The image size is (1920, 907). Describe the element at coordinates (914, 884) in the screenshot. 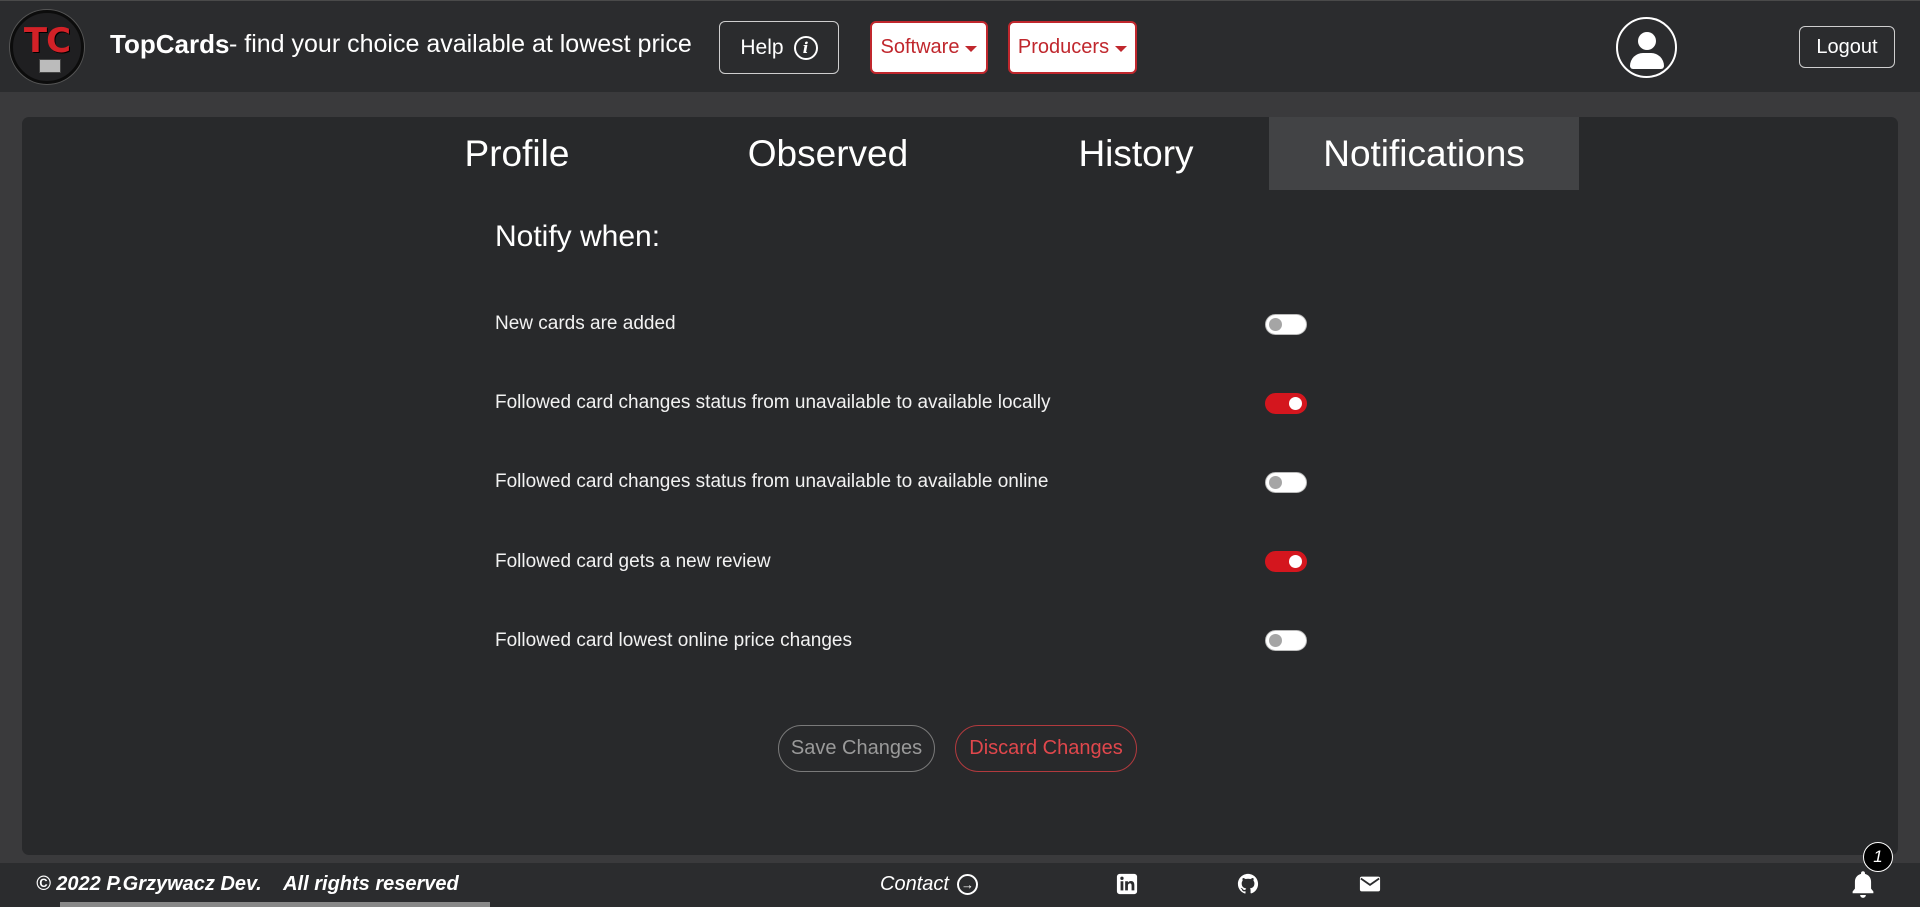

I see `contact-label: Contact` at that location.